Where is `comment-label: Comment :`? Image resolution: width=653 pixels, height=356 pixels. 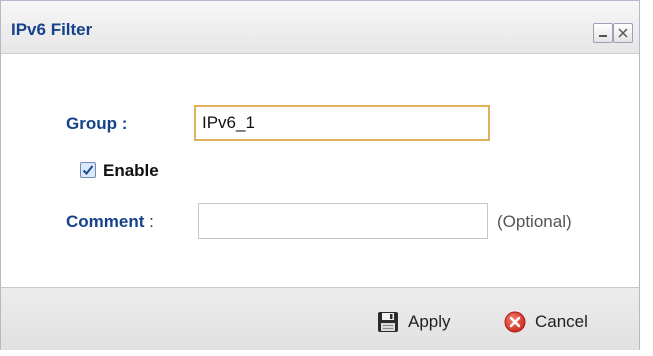
comment-label: Comment : is located at coordinates (110, 222).